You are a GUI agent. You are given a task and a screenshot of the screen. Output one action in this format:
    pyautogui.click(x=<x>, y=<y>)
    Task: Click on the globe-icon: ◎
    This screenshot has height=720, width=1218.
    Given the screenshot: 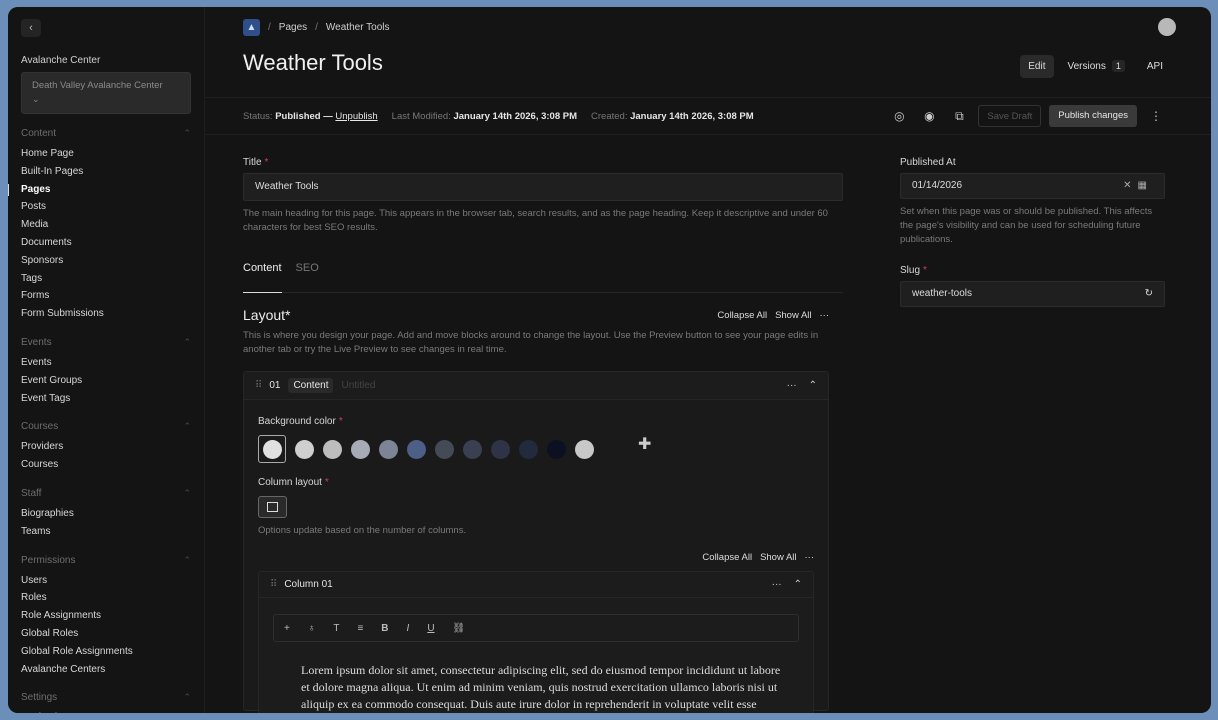 What is the action you would take?
    pyautogui.click(x=899, y=116)
    